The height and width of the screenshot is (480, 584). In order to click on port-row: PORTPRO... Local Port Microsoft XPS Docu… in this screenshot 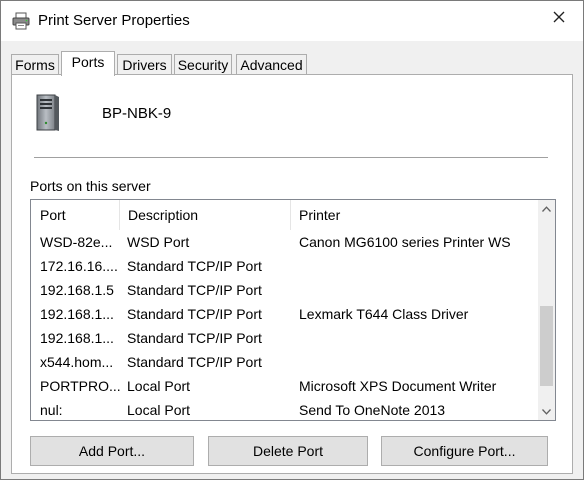, I will do `click(277, 386)`.